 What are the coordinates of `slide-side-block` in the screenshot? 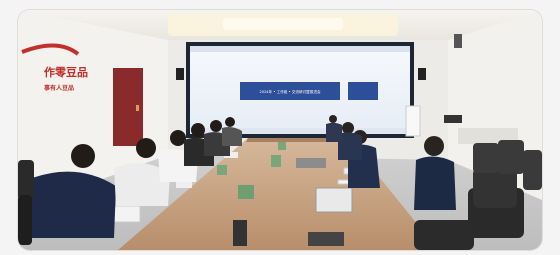 It's located at (363, 91).